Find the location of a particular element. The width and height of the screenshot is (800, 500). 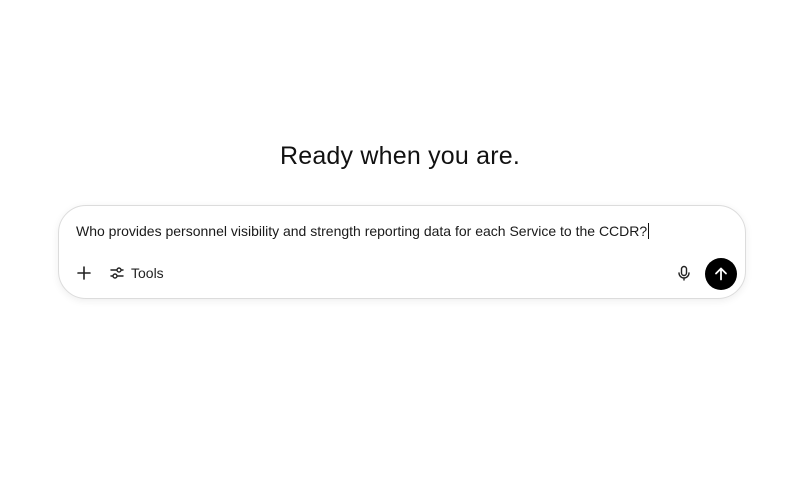

send-button is located at coordinates (721, 274).